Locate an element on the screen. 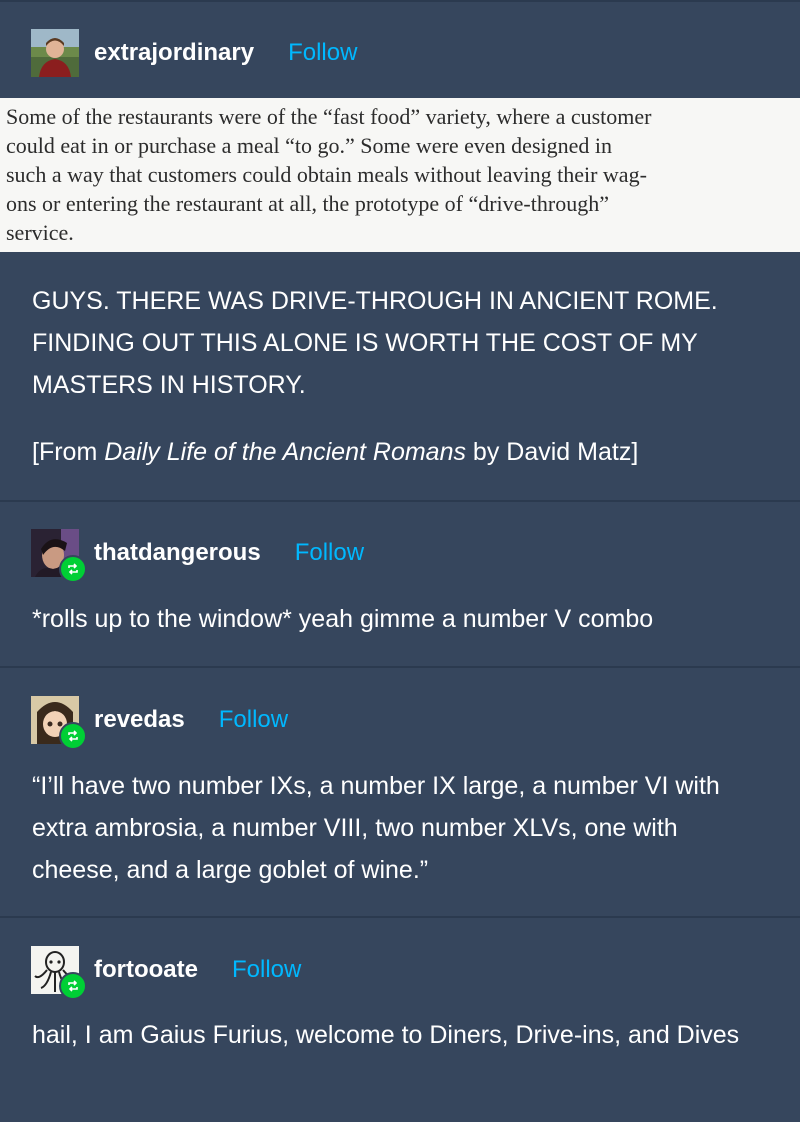 The height and width of the screenshot is (1122, 800). post-header: extrajordinary Follow is located at coordinates (178, 53).